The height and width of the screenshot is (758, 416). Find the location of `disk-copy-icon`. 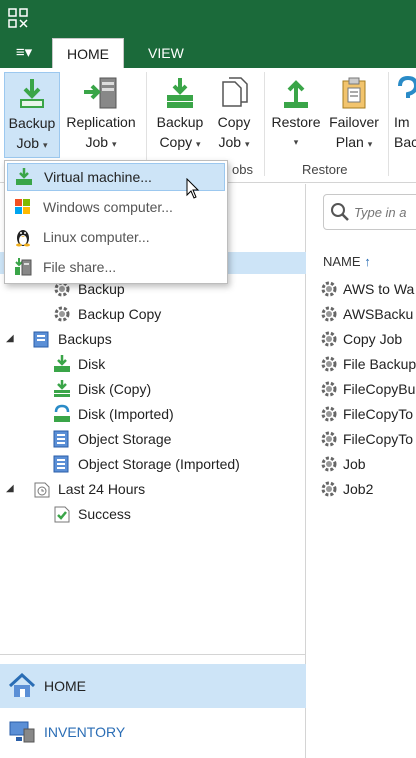

disk-copy-icon is located at coordinates (62, 388).